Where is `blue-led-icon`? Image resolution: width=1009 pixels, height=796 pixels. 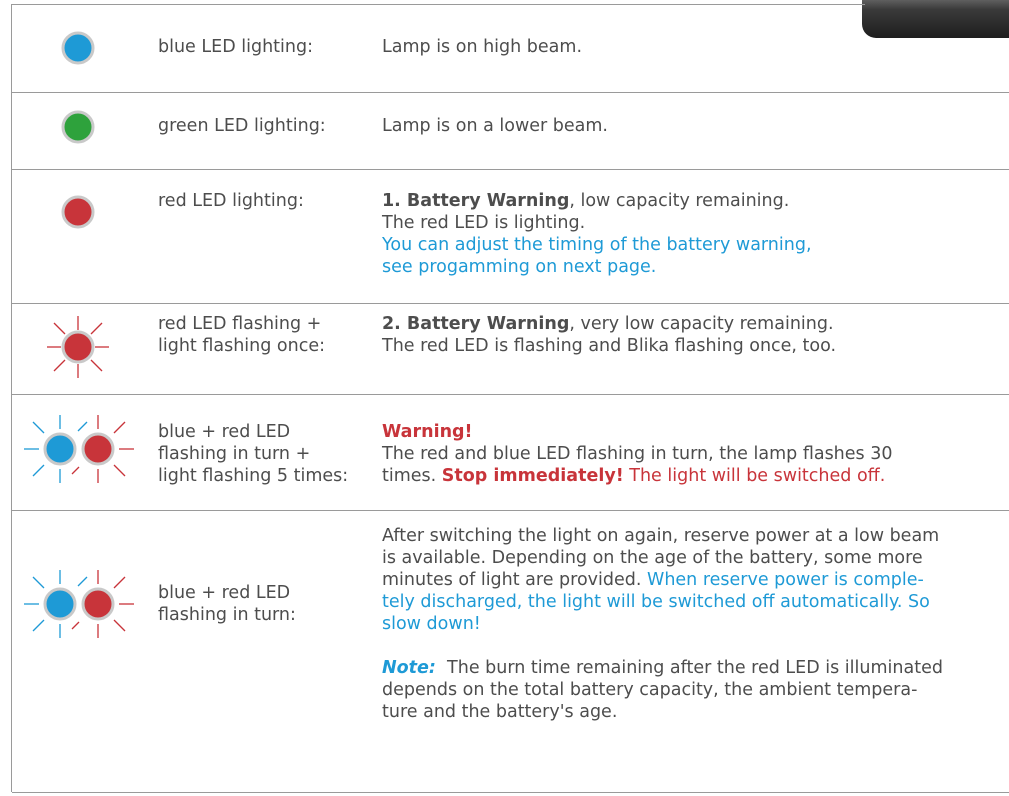
blue-led-icon is located at coordinates (78, 48).